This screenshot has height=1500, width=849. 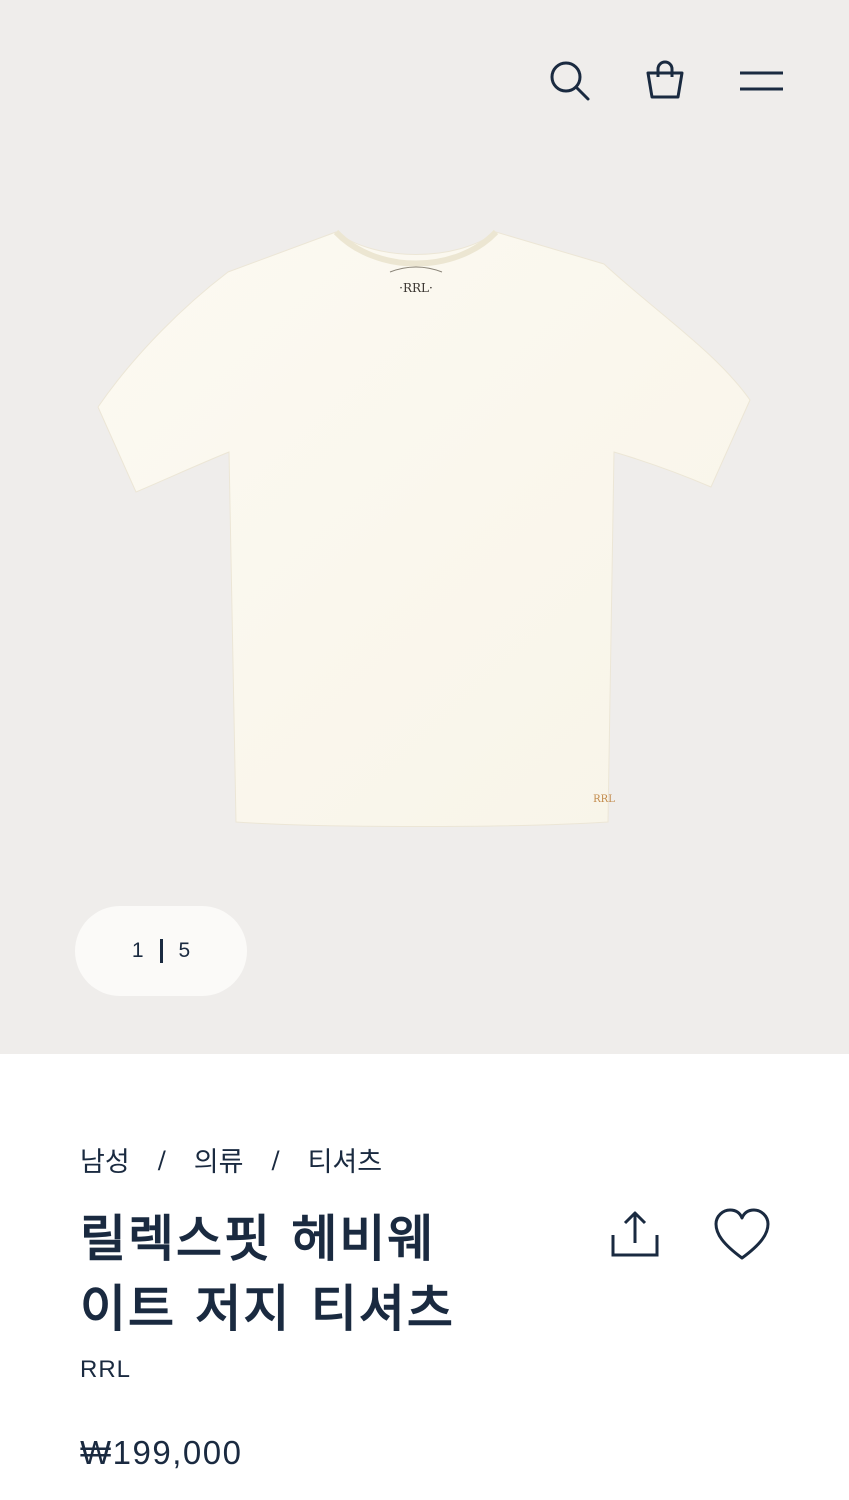 What do you see at coordinates (267, 1308) in the screenshot?
I see `product-title-line2: 이트 저지 티셔츠` at bounding box center [267, 1308].